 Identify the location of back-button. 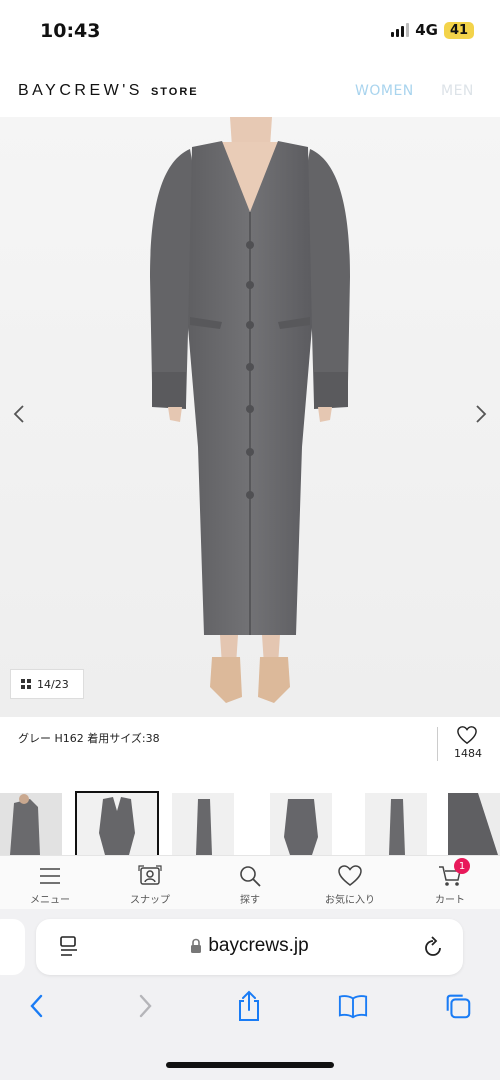
(37, 1006).